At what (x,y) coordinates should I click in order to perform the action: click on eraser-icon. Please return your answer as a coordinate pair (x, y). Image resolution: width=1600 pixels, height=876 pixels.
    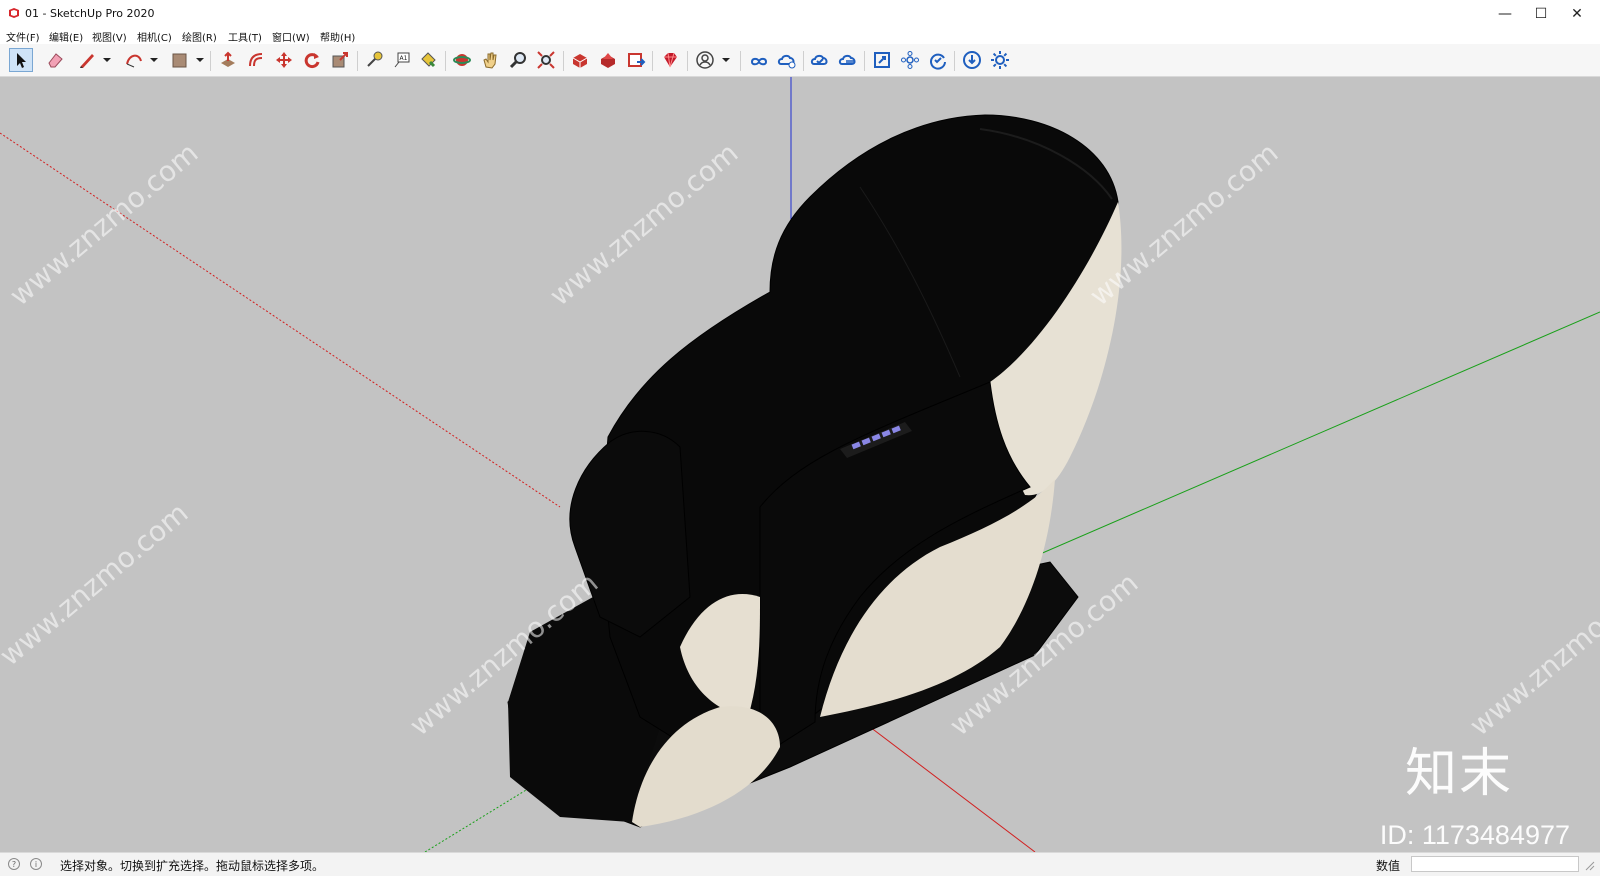
    Looking at the image, I should click on (55, 60).